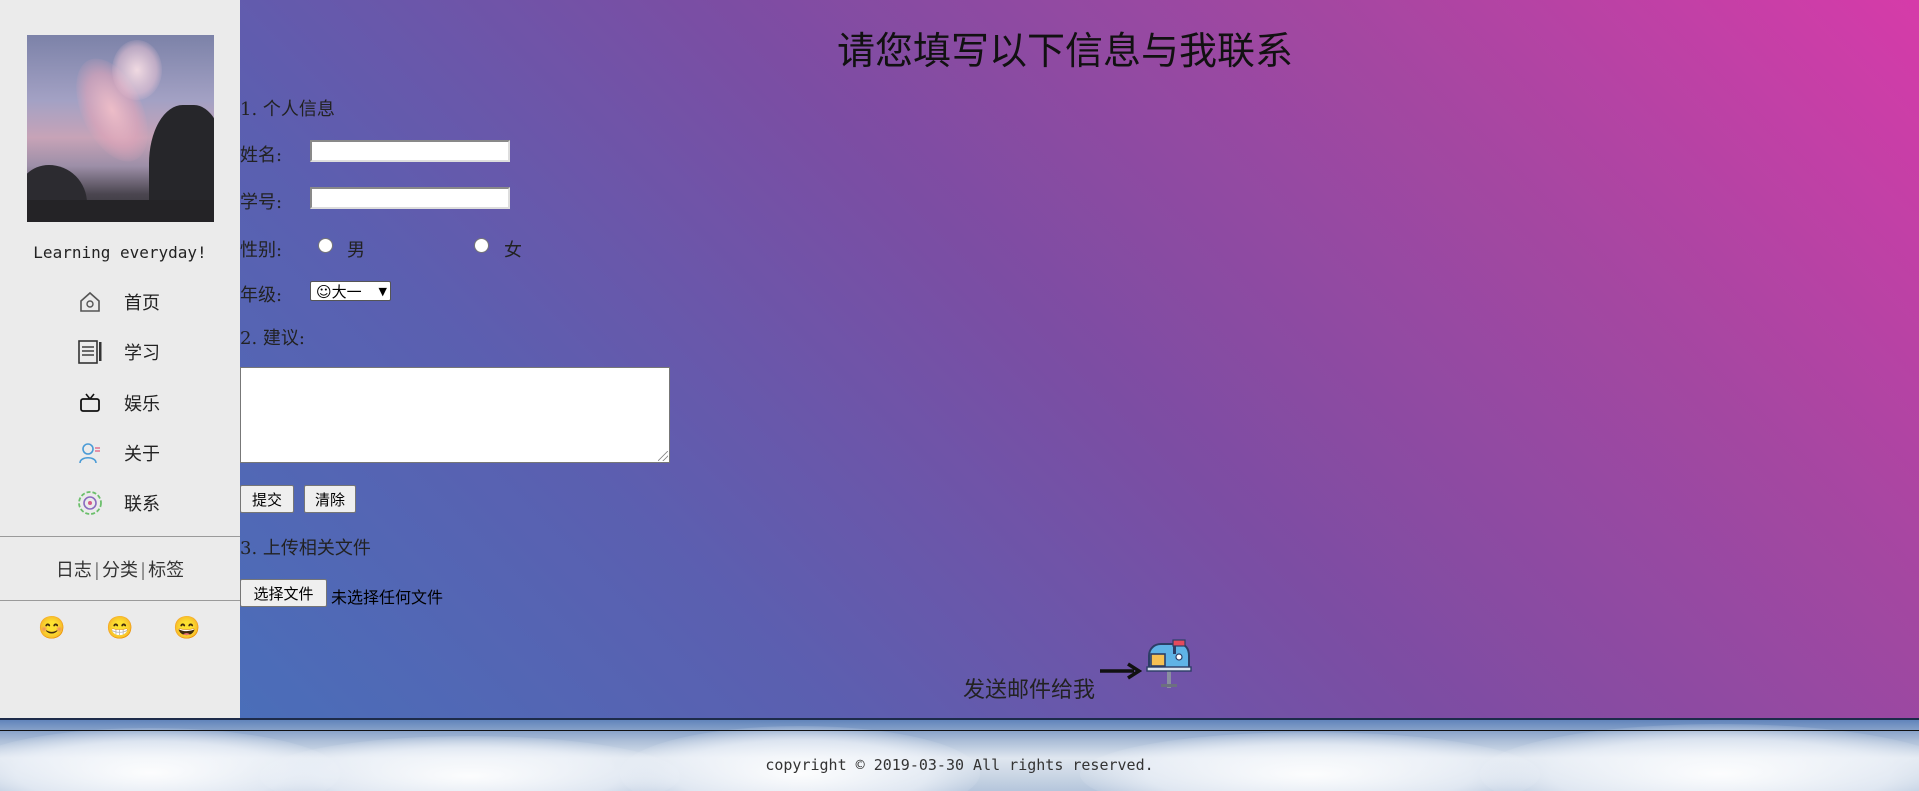  What do you see at coordinates (959, 719) in the screenshot?
I see `footer-rule-top` at bounding box center [959, 719].